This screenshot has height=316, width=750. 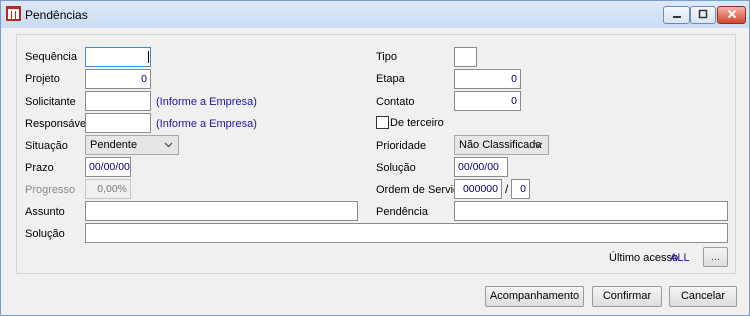 I want to click on ultimo-acesso-value: ALL, so click(x=680, y=258).